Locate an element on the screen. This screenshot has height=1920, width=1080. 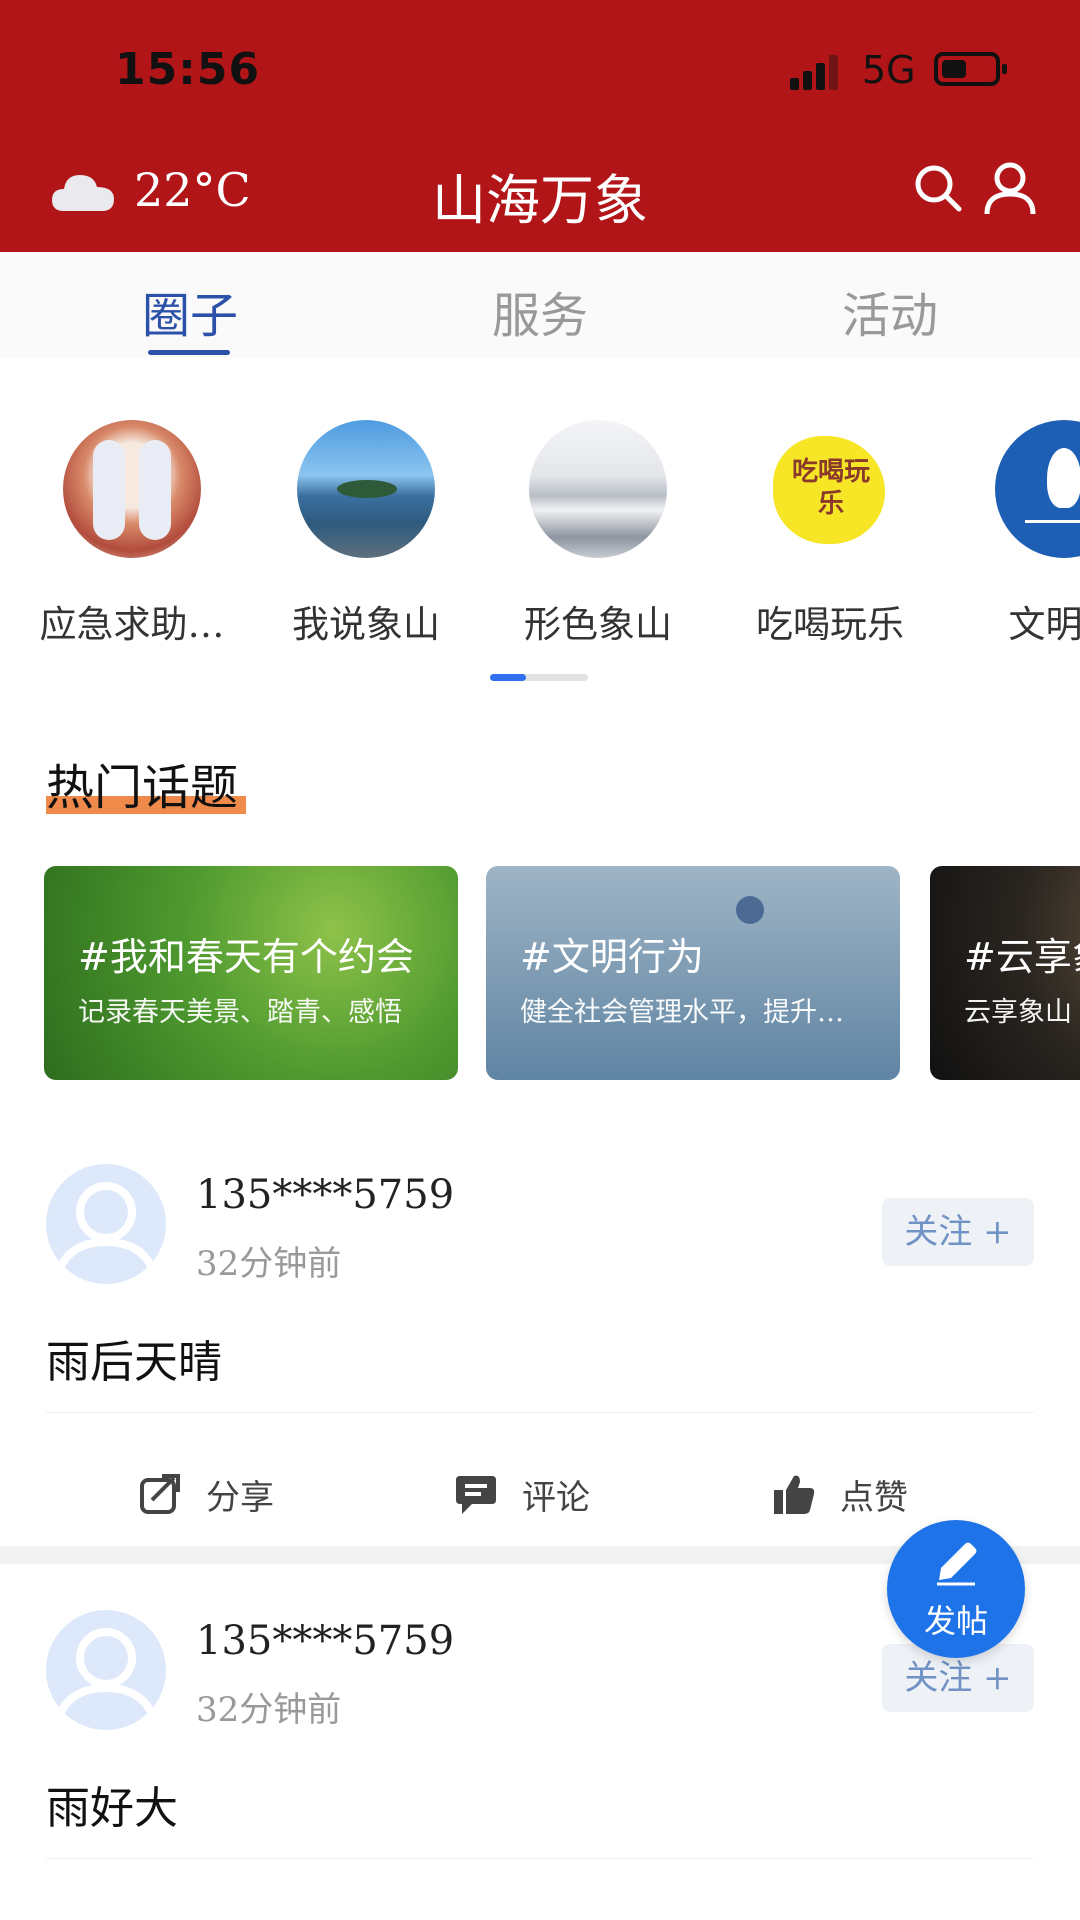
new-post-label: 发帖 is located at coordinates (955, 1621).